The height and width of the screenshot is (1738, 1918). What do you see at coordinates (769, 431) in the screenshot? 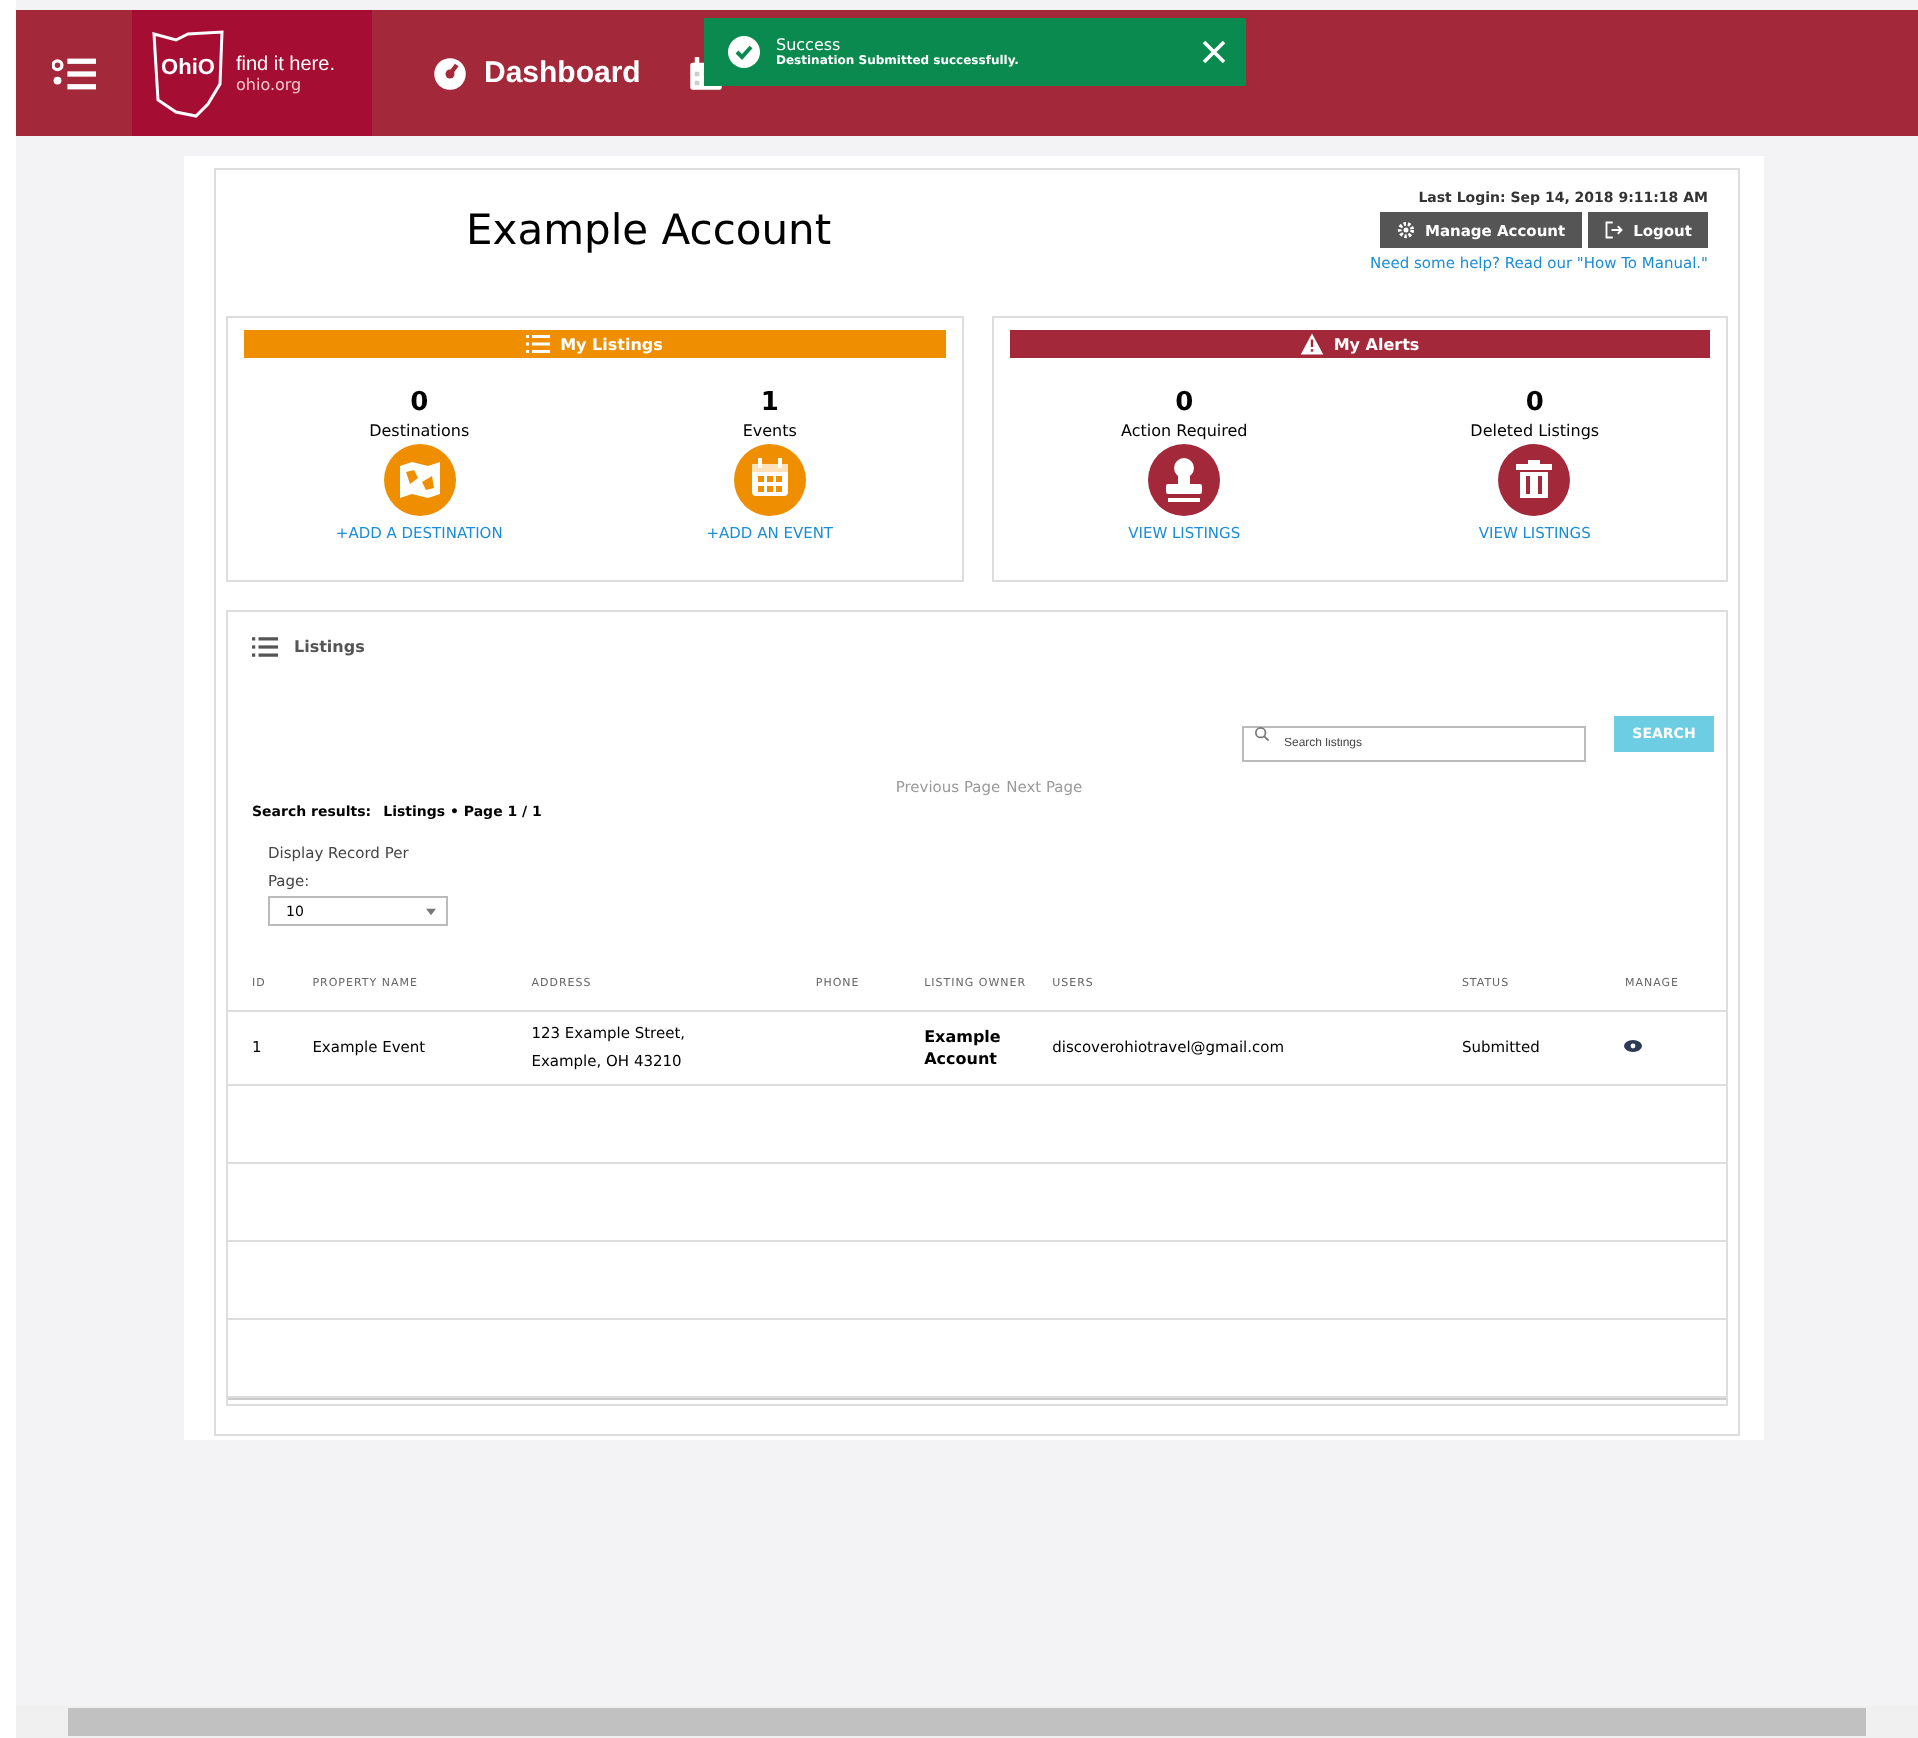
I see `stat-label: Events` at bounding box center [769, 431].